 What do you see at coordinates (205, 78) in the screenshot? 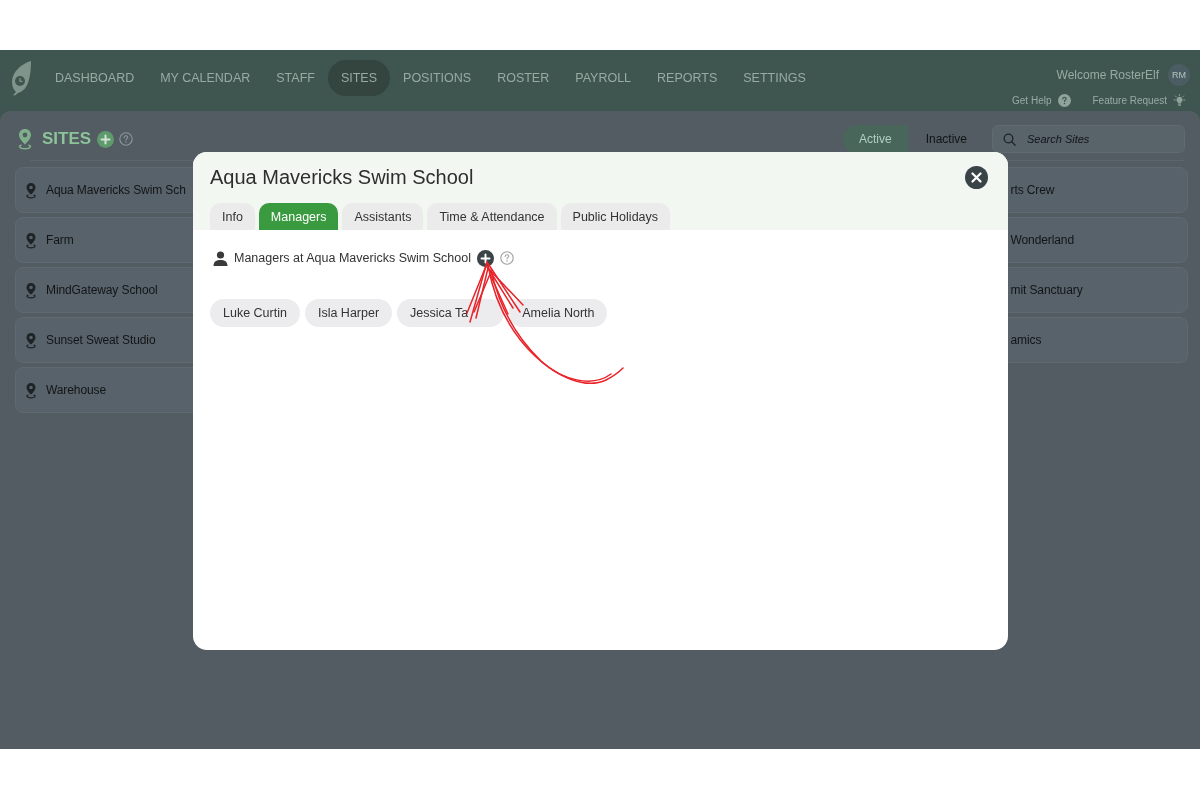
I see `nav-tab: MY CALENDAR` at bounding box center [205, 78].